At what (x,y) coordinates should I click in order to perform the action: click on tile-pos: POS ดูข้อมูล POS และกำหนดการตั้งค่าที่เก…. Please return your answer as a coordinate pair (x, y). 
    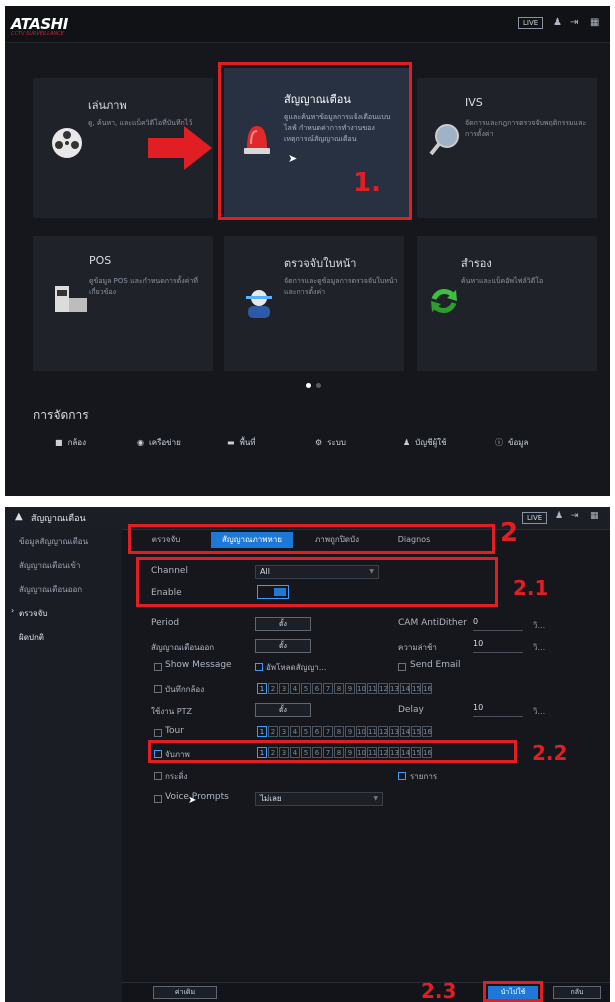
    Looking at the image, I should click on (123, 303).